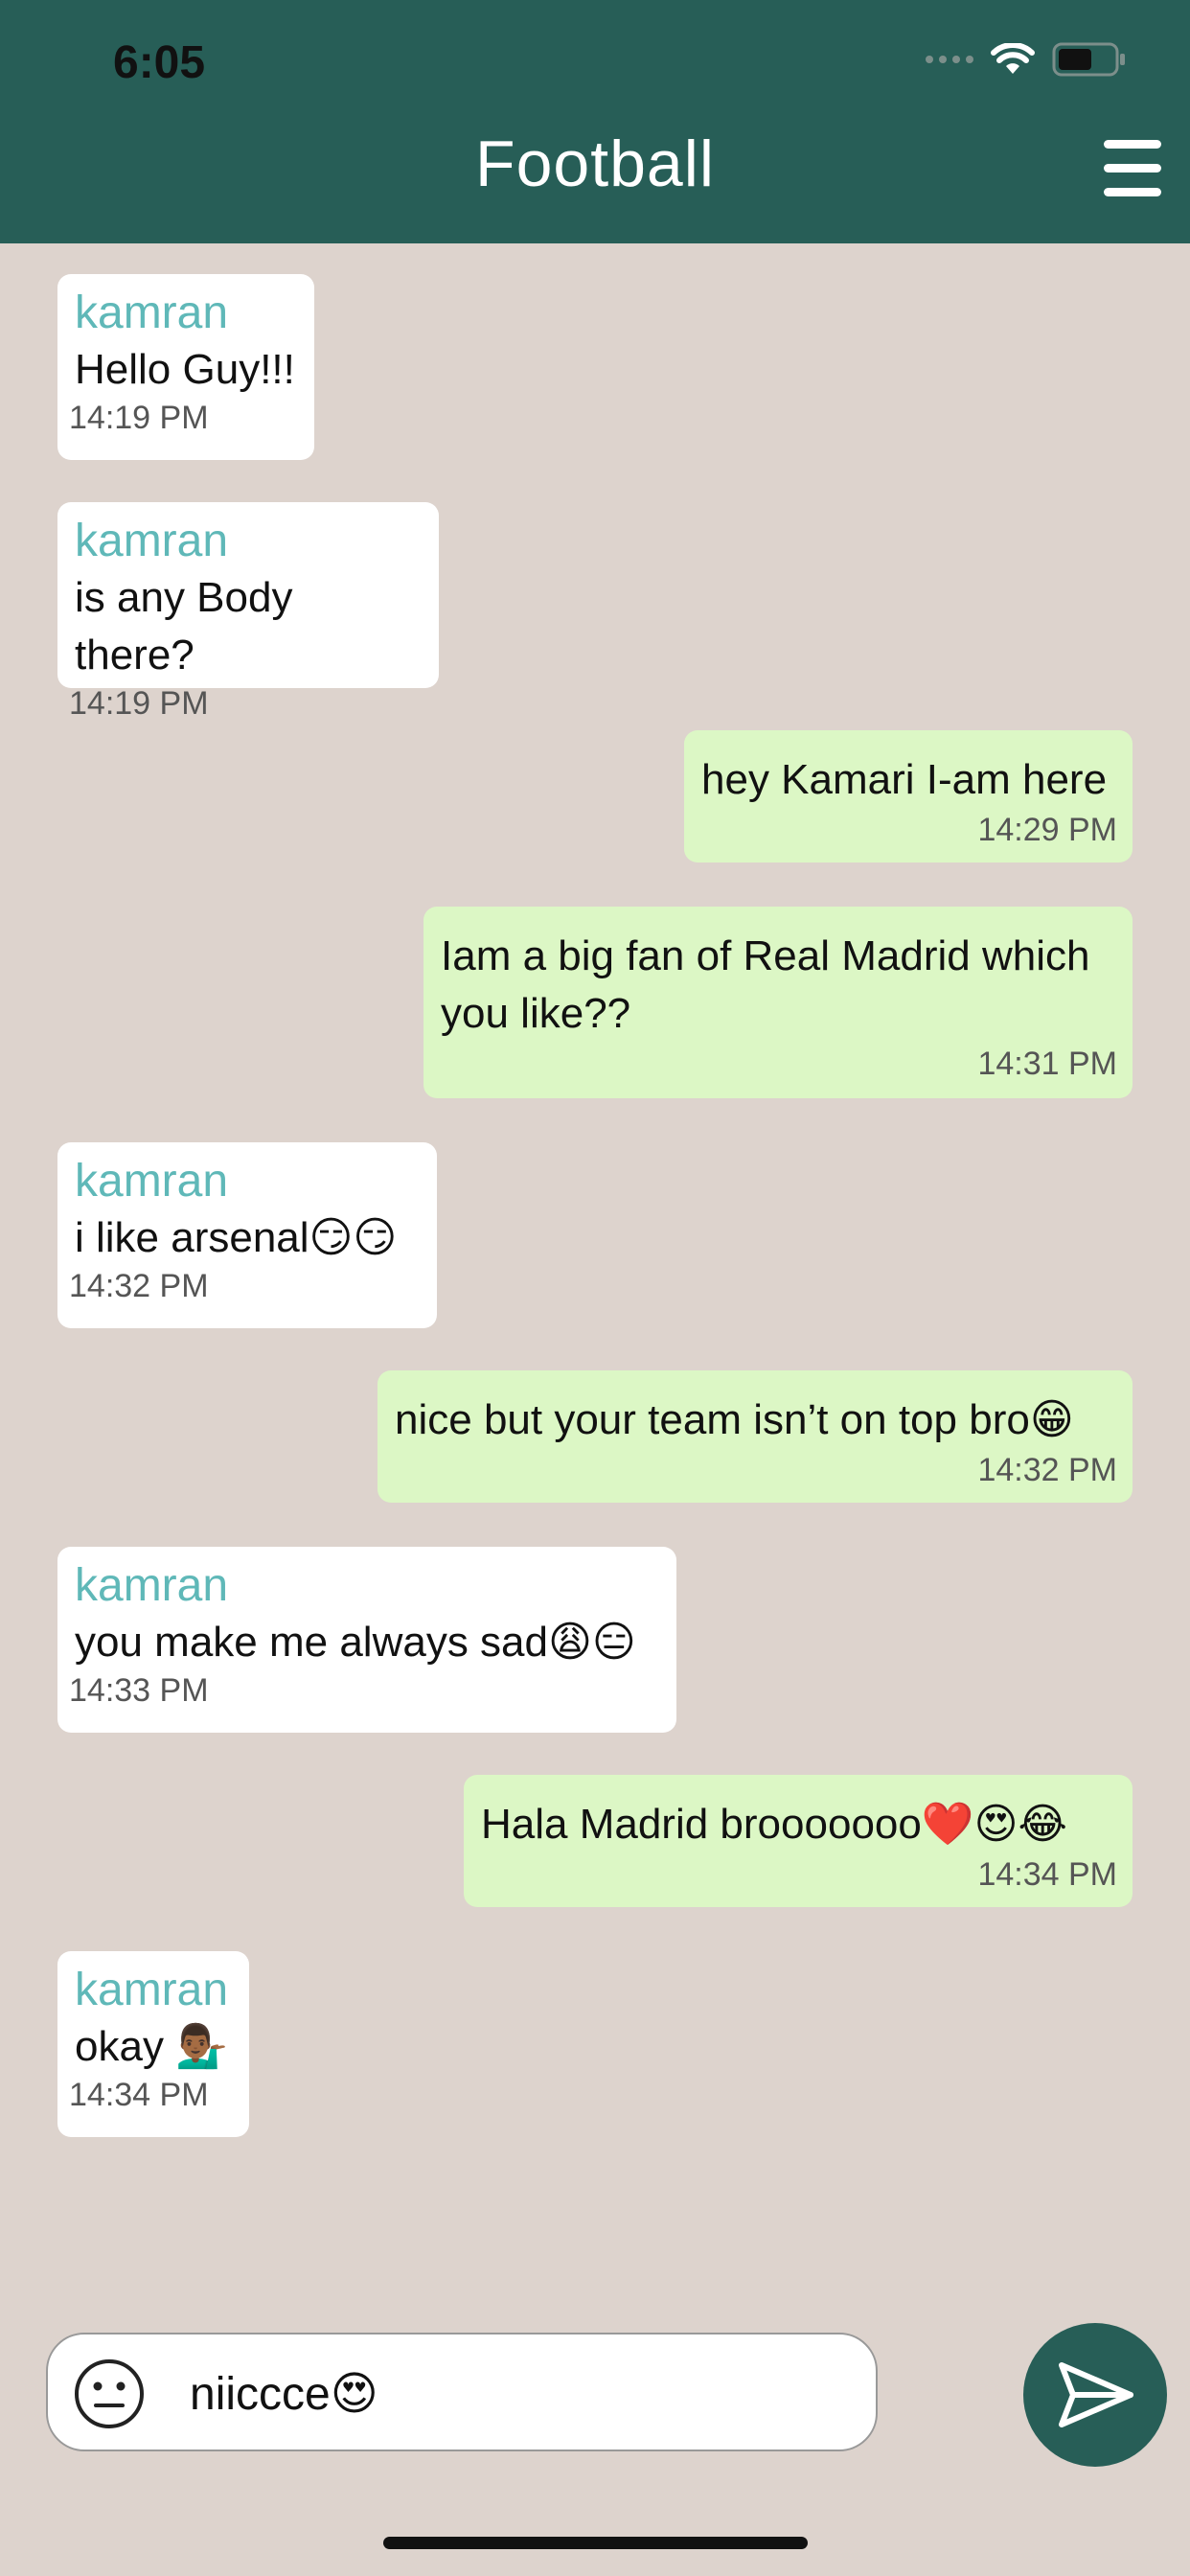  I want to click on message-text: i like arsenal😏😏, so click(237, 1237).